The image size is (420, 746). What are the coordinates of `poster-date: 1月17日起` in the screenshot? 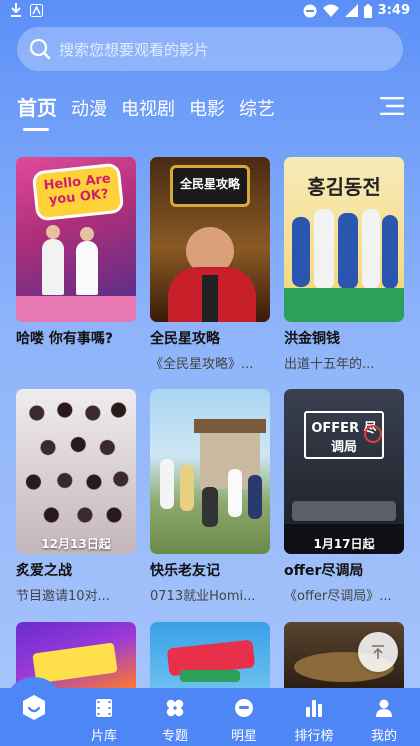 It's located at (344, 544).